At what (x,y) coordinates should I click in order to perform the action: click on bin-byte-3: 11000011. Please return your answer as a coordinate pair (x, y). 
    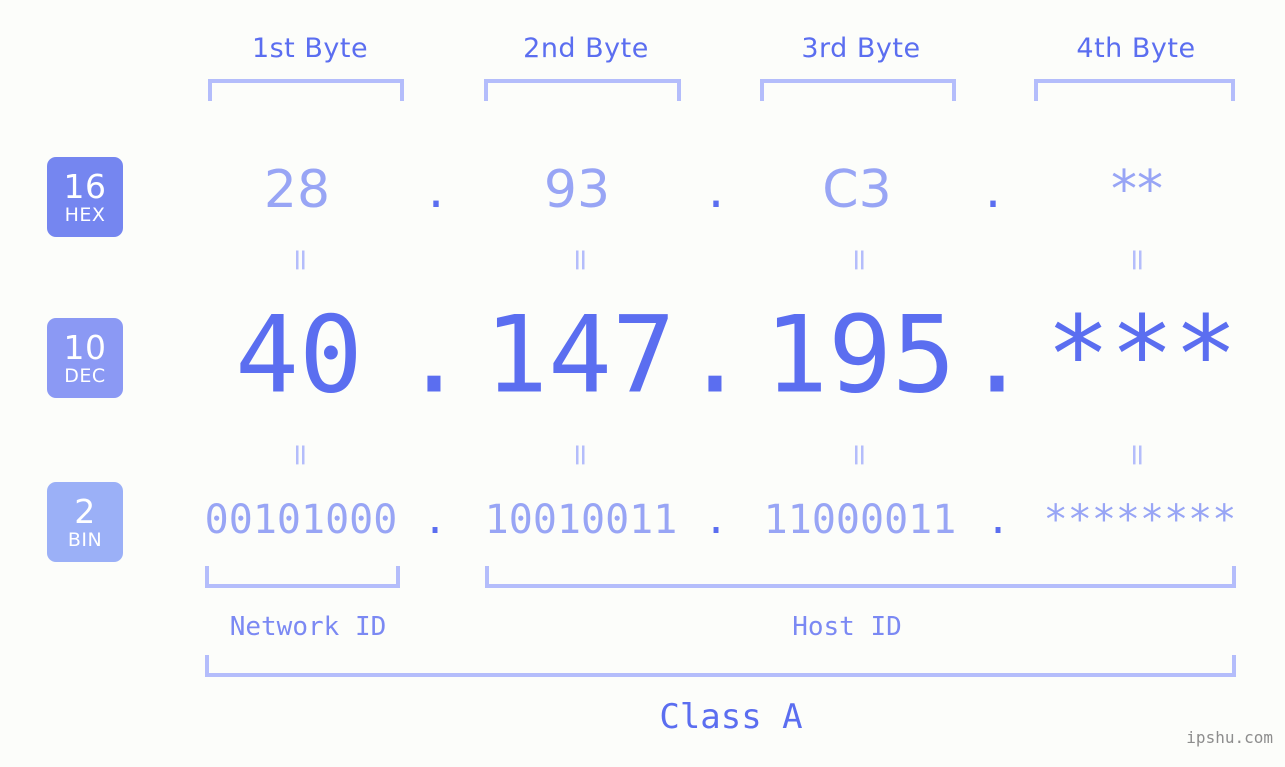
    Looking at the image, I should click on (860, 520).